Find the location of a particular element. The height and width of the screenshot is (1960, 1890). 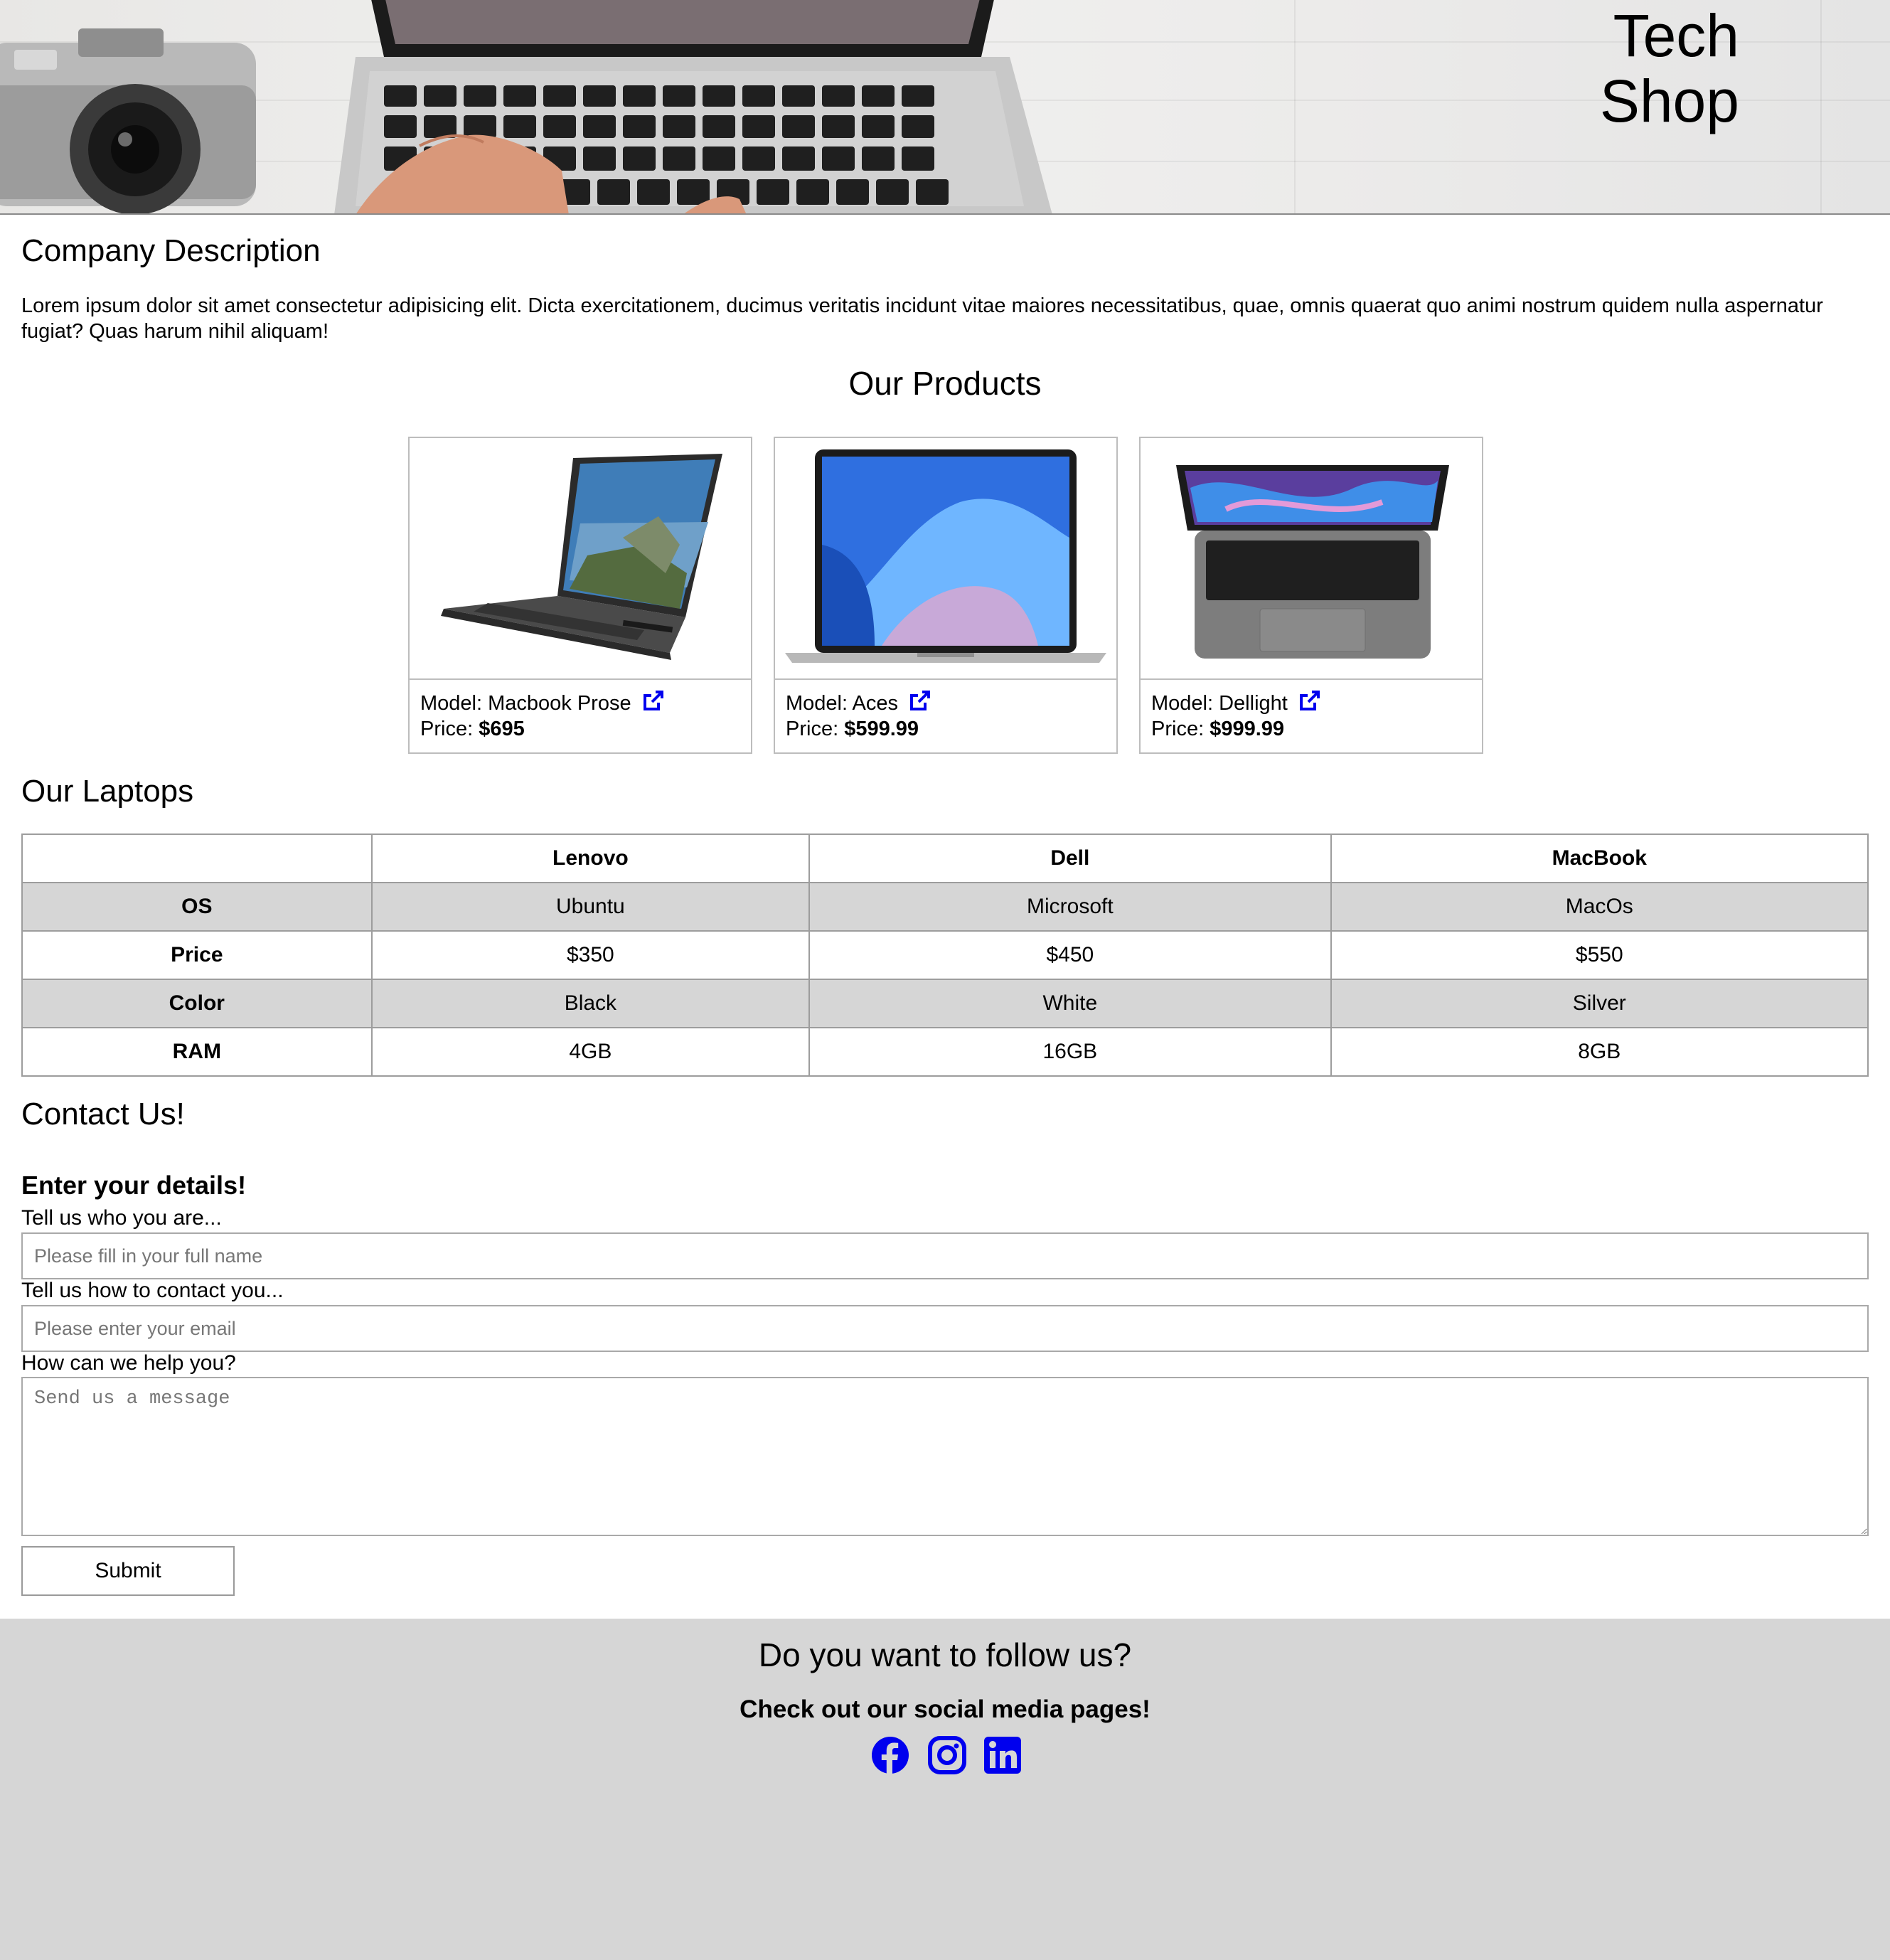

product-price: $999.99 is located at coordinates (1248, 729).